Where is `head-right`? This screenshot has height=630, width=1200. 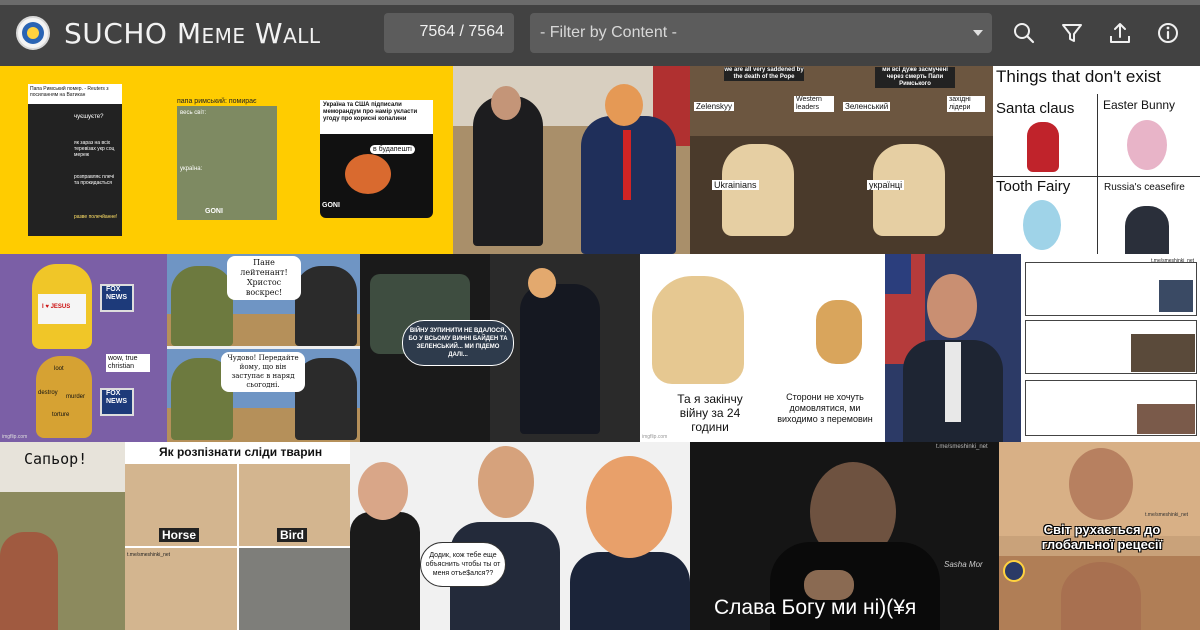 head-right is located at coordinates (624, 105).